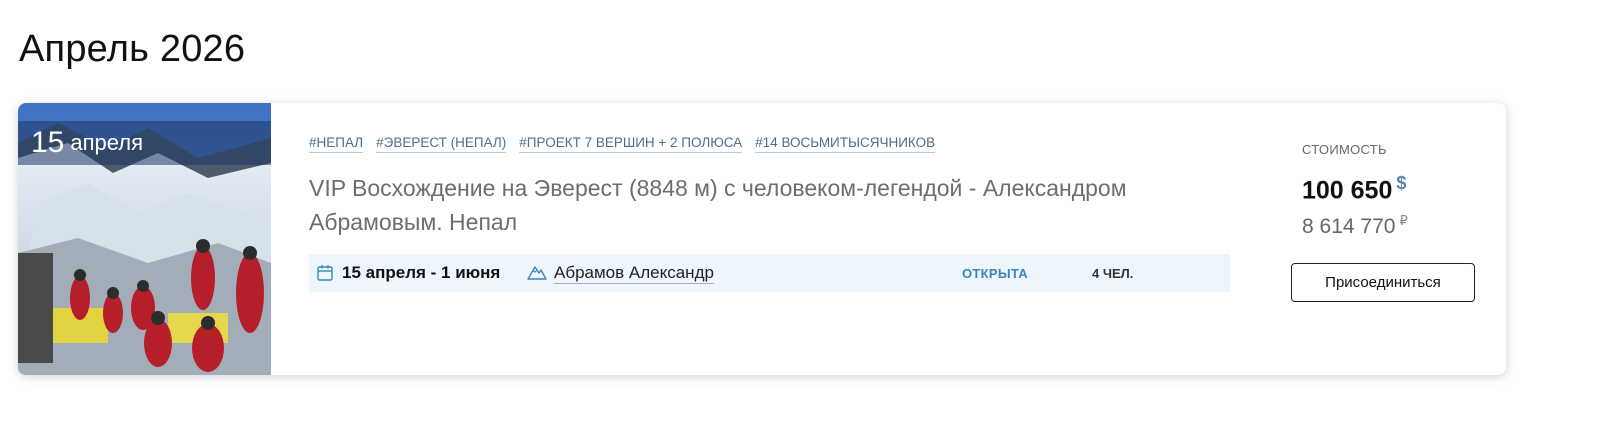 This screenshot has height=437, width=1623. I want to click on calendar-icon, so click(325, 275).